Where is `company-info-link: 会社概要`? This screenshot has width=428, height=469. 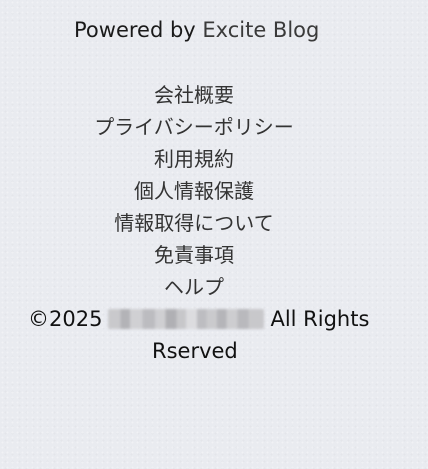
company-info-link: 会社概要 is located at coordinates (194, 95).